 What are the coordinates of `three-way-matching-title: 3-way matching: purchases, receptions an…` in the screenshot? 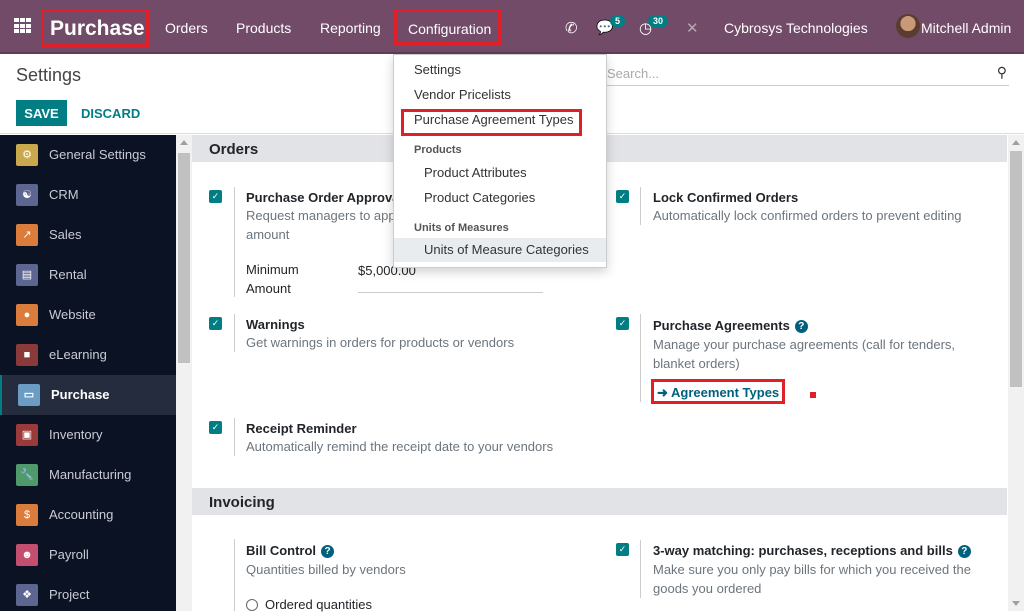 It's located at (812, 551).